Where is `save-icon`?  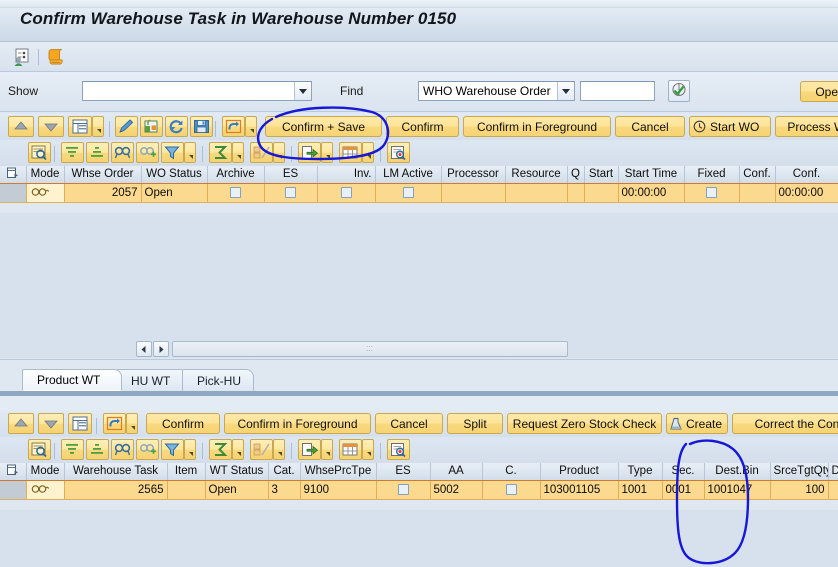
save-icon is located at coordinates (201, 126).